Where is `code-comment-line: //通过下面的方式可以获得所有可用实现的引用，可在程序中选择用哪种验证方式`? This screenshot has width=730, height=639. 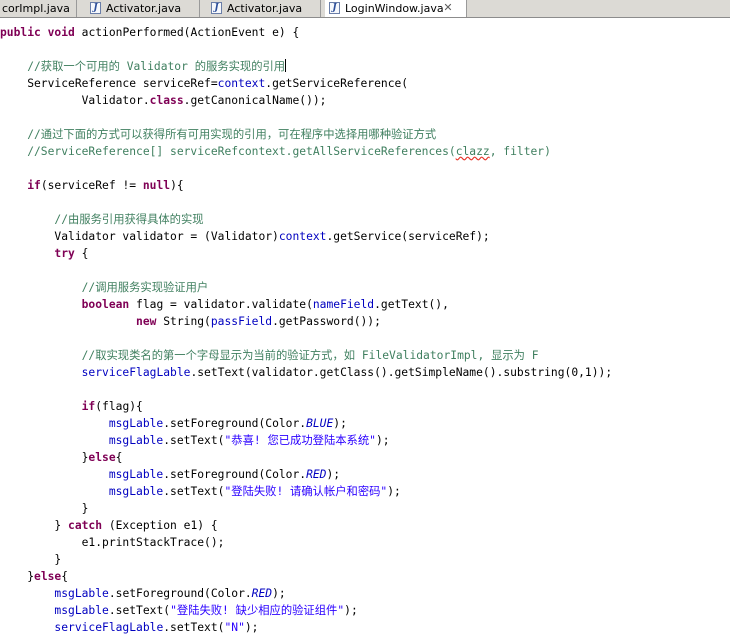
code-comment-line: //通过下面的方式可以获得所有可用实现的引用，可在程序中选择用哪种验证方式 is located at coordinates (218, 134).